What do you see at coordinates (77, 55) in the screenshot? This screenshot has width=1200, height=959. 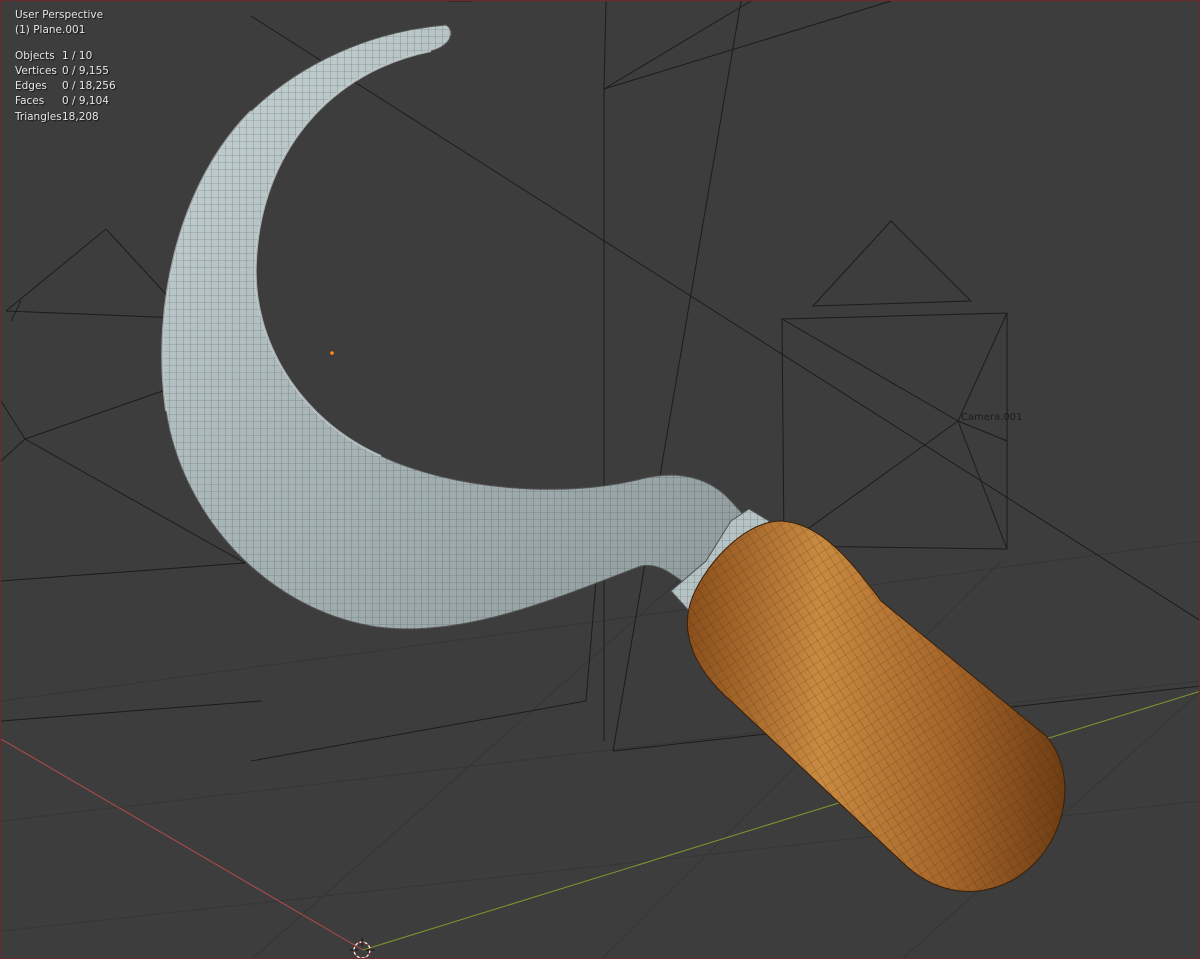 I see `stat-value: 1 / 10` at bounding box center [77, 55].